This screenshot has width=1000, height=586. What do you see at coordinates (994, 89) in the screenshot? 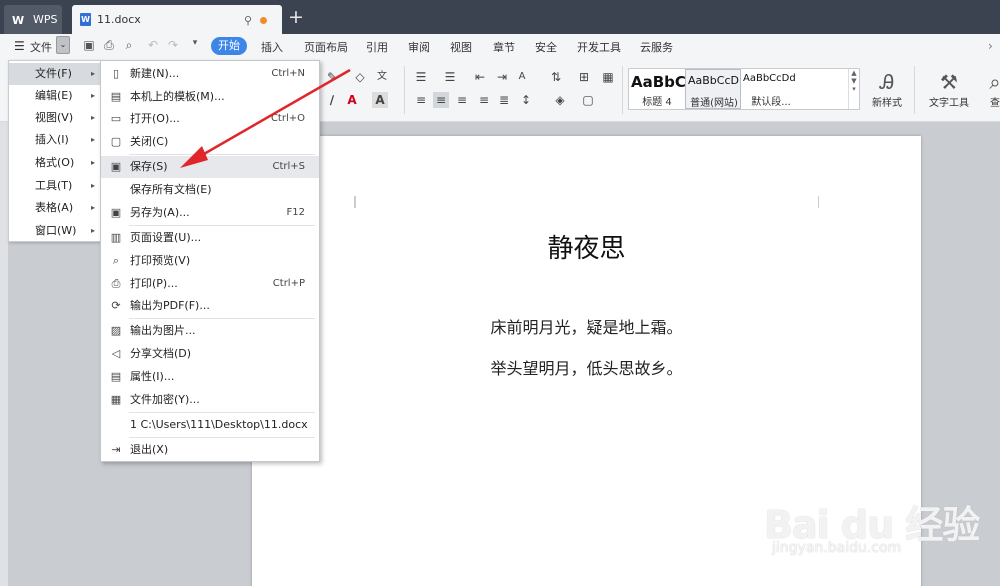
I see `find-button: ⌕ 查` at bounding box center [994, 89].